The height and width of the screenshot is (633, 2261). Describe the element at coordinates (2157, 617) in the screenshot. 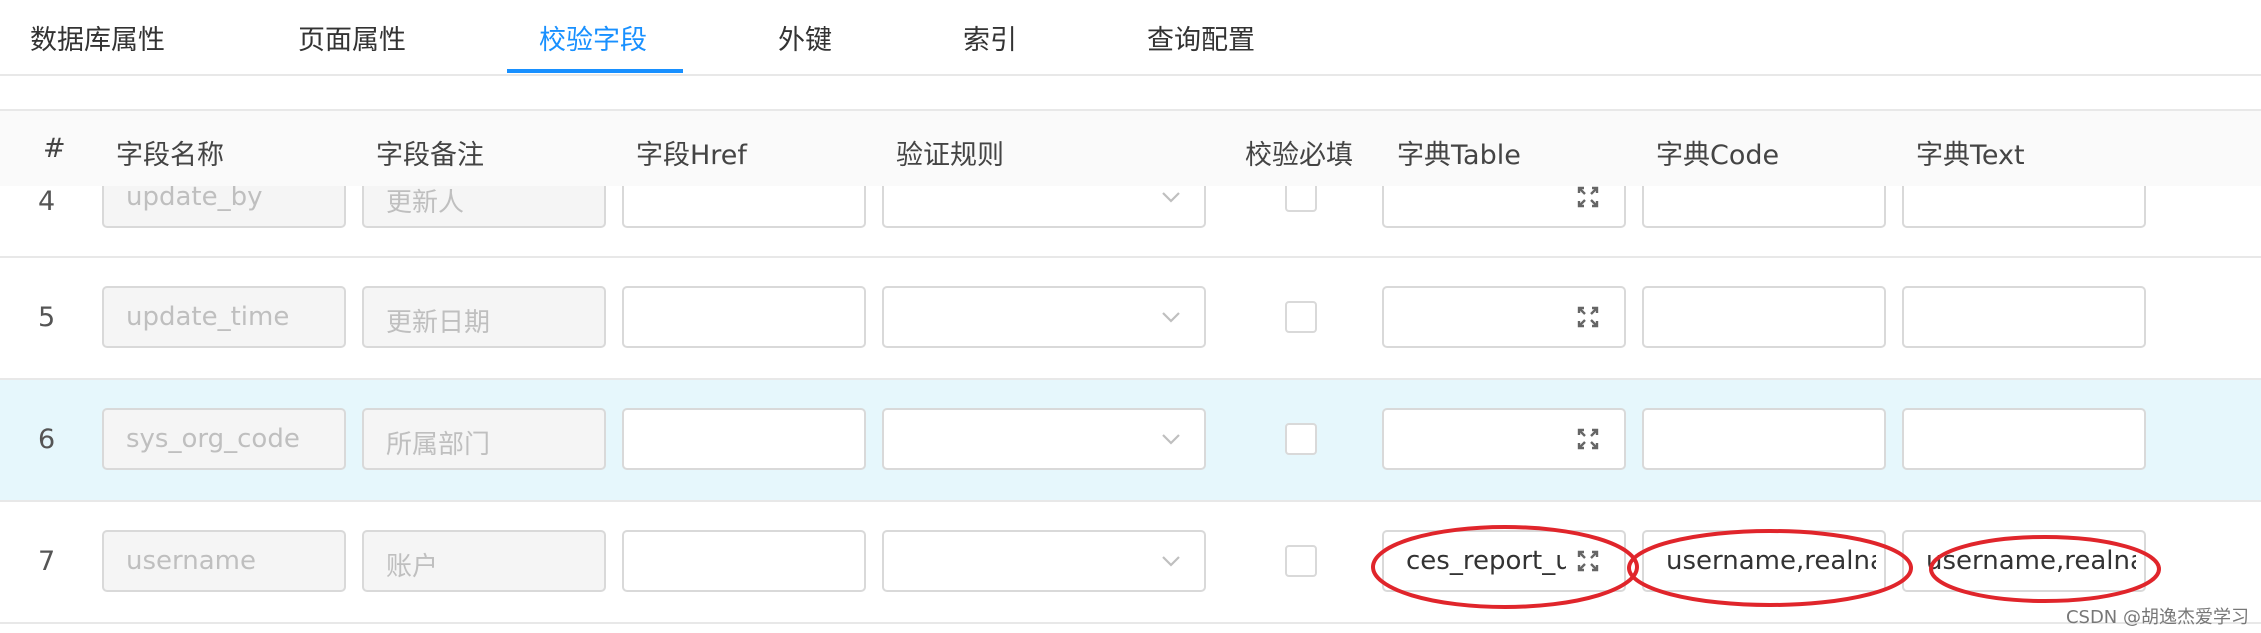

I see `watermark: CSDN @胡逸杰爱学习` at that location.